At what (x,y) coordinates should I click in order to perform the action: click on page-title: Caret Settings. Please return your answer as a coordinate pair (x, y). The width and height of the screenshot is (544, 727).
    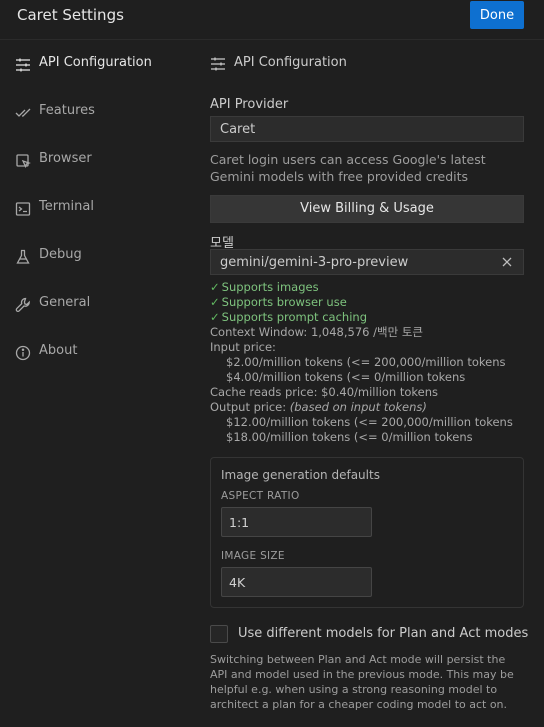
    Looking at the image, I should click on (70, 15).